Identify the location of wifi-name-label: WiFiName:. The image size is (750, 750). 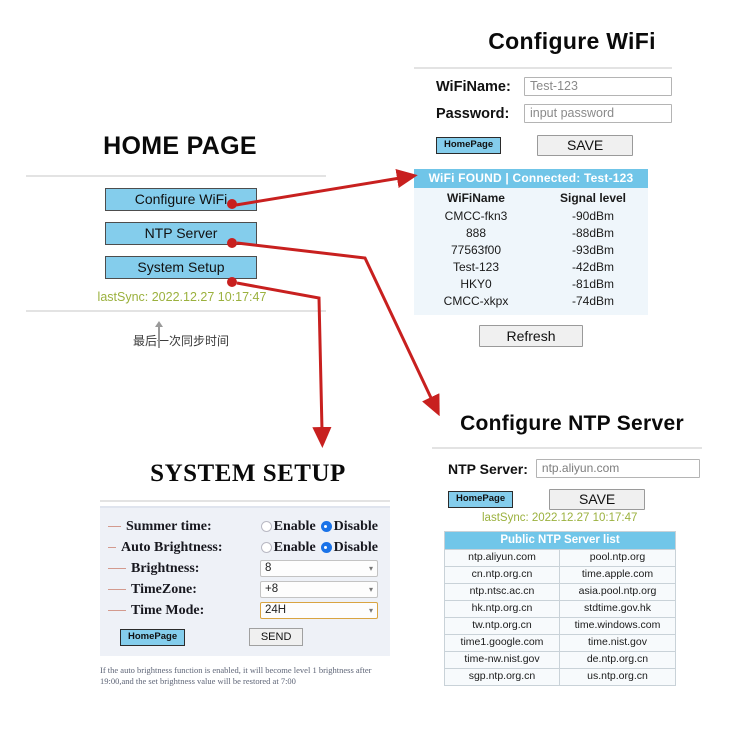
(473, 86).